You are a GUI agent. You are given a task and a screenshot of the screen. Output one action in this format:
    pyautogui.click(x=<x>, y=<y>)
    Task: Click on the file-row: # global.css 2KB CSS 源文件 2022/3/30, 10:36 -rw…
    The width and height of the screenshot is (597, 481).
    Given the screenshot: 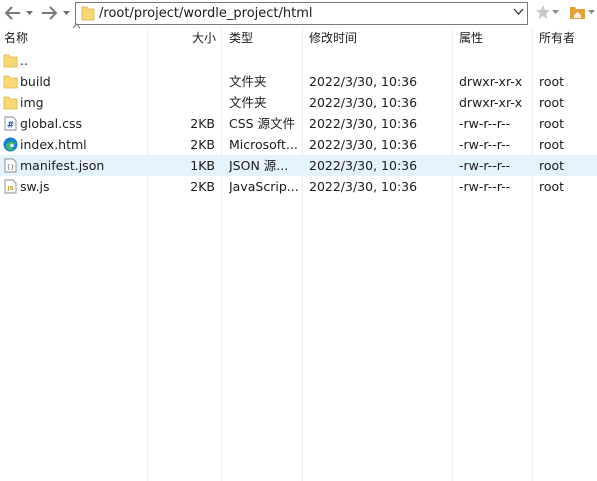 What is the action you would take?
    pyautogui.click(x=298, y=123)
    